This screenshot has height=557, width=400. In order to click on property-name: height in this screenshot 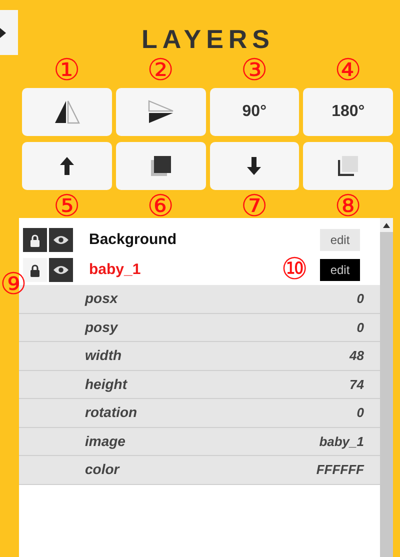, I will do `click(106, 384)`.